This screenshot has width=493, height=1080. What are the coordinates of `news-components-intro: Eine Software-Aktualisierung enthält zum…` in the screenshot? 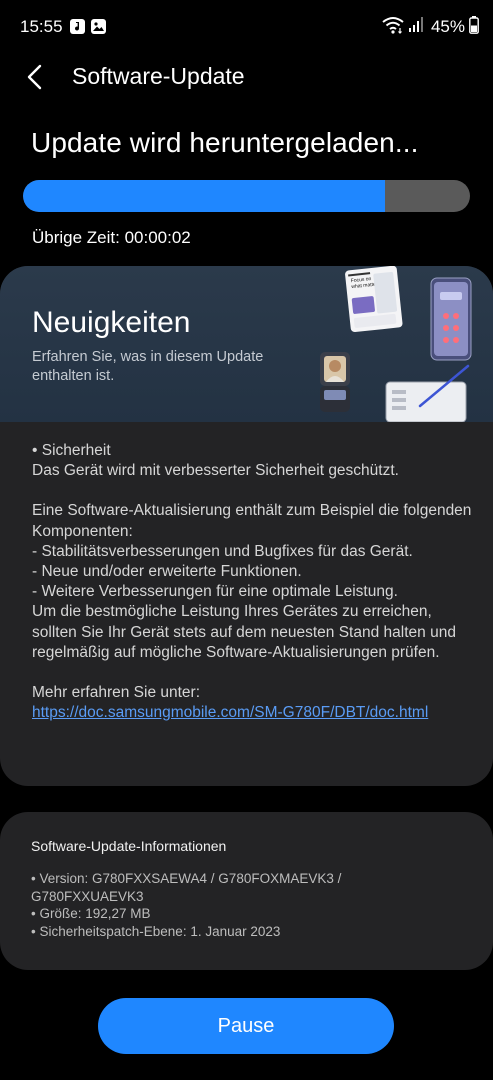 It's located at (252, 521).